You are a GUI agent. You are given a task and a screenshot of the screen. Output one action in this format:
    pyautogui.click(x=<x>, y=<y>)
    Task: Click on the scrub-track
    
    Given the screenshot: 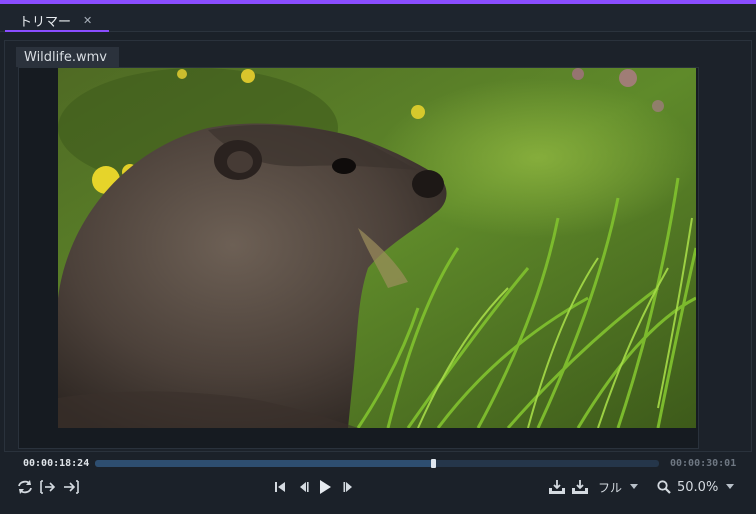 What is the action you would take?
    pyautogui.click(x=377, y=463)
    